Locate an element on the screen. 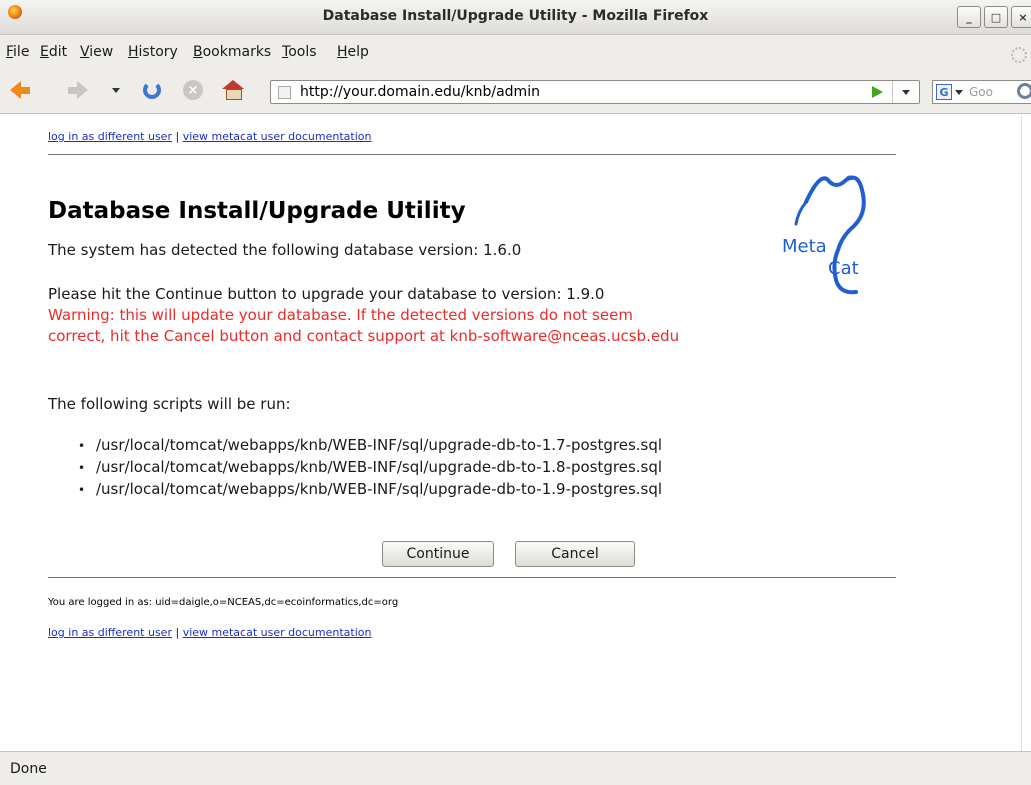  forward-arrow-icon is located at coordinates (82, 90).